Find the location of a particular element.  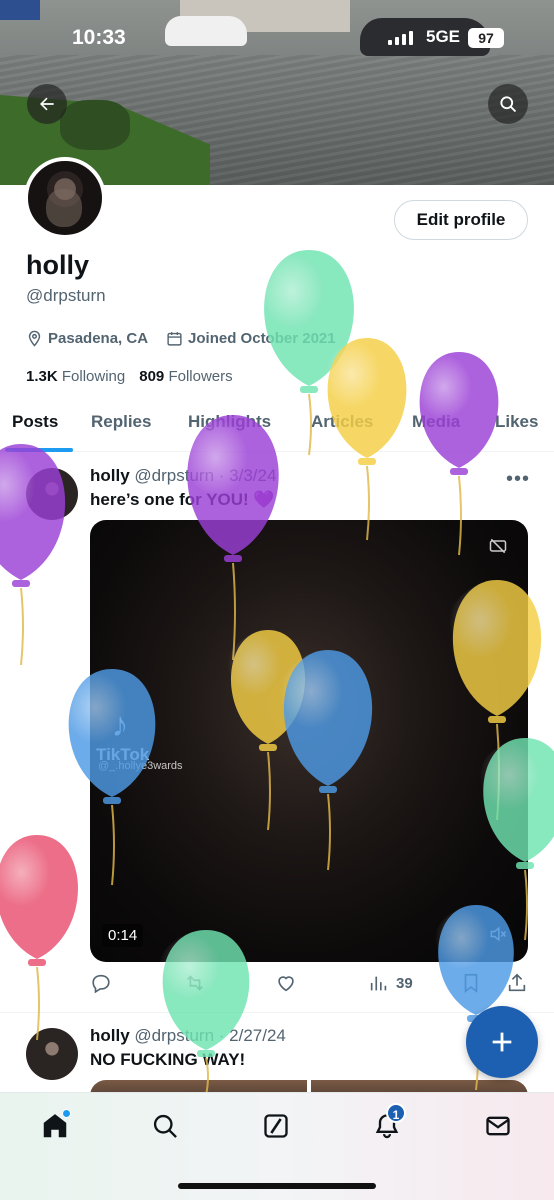

followers-link: 809 Followers is located at coordinates (185, 376).